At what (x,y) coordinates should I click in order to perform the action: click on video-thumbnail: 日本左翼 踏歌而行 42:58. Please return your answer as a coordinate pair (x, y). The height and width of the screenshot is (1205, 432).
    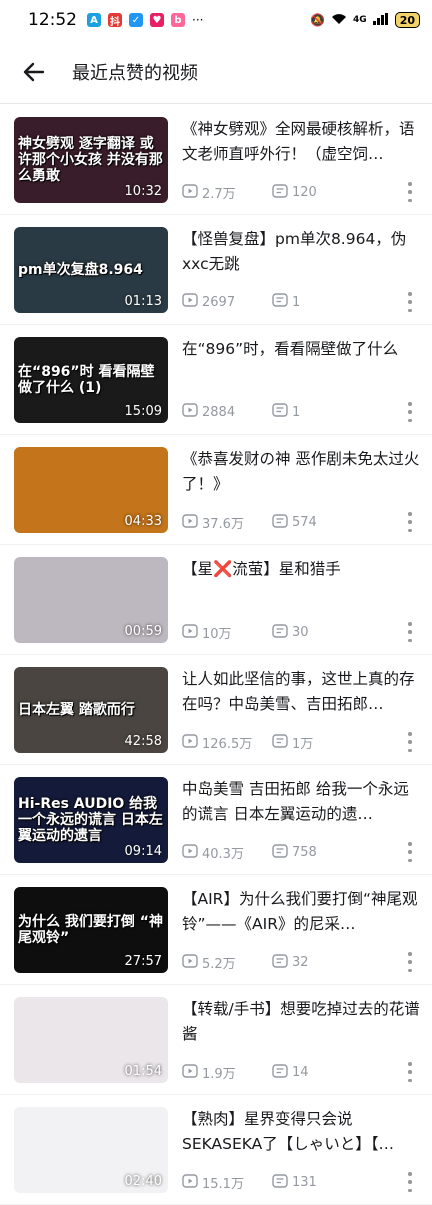
    Looking at the image, I should click on (91, 710).